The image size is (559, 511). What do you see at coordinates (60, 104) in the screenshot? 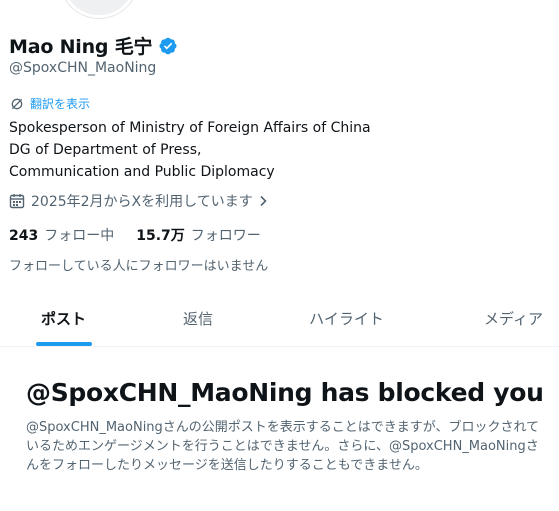
I see `translate-label: 翻訳を表示` at bounding box center [60, 104].